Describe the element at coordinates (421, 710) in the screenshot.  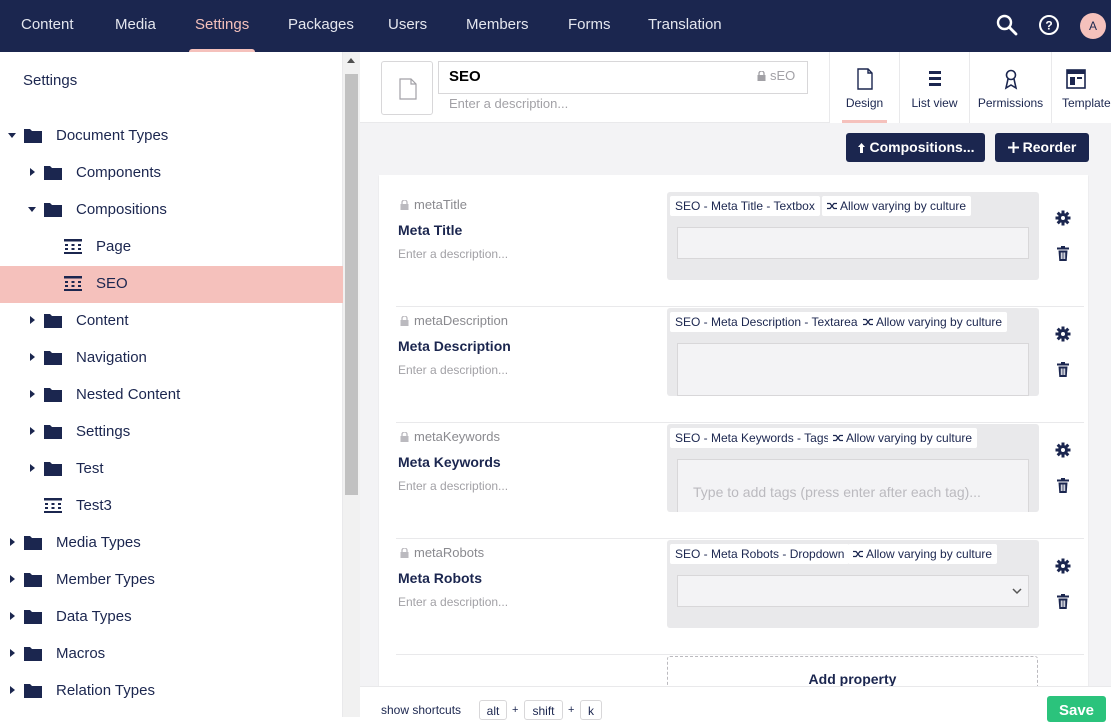
I see `show-shortcuts-link: show shortcuts` at that location.